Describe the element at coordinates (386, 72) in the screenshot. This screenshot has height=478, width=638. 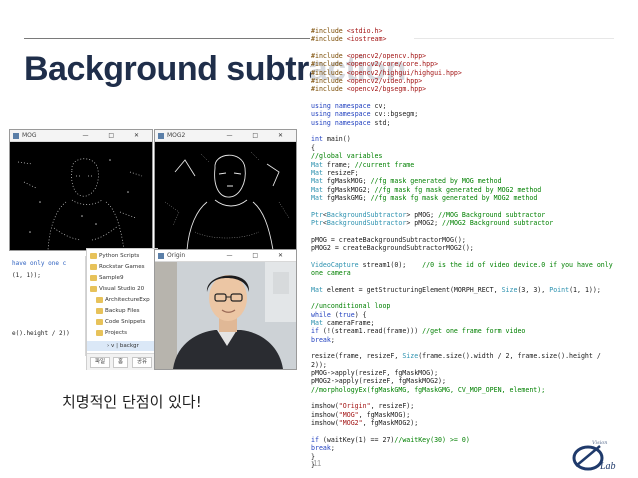
I see `code-line: #include <opencv2/highgui/highgui.hpp>` at that location.